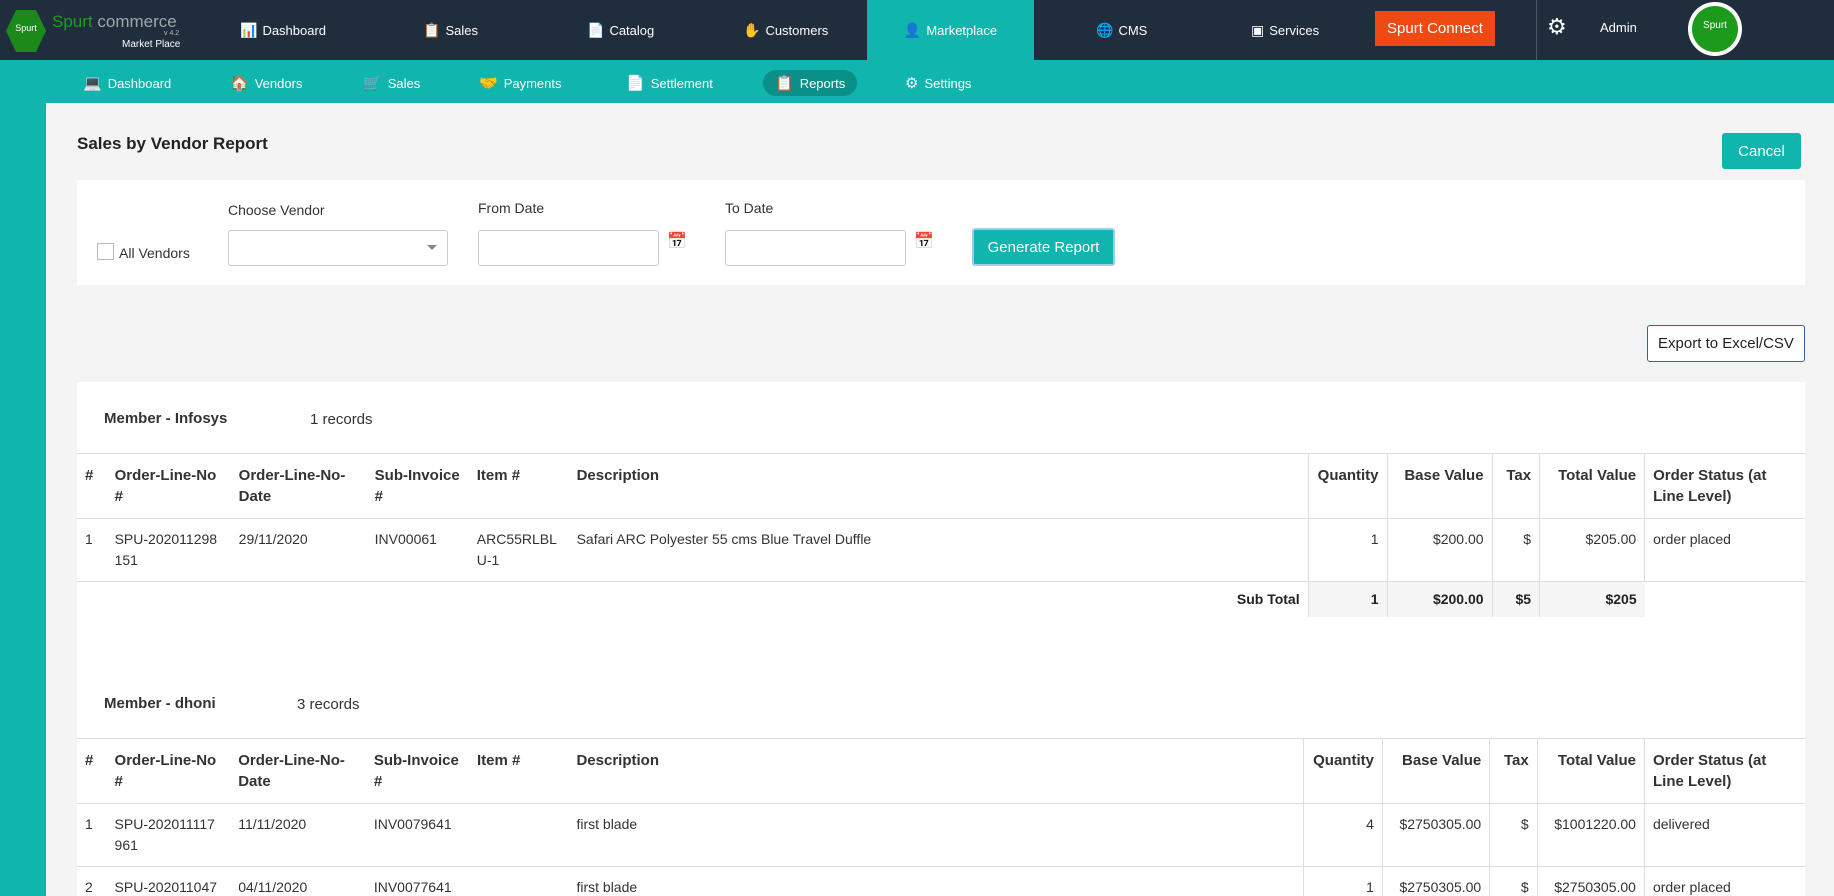 The image size is (1834, 896). What do you see at coordinates (23, 499) in the screenshot?
I see `left-sidebar-strip` at bounding box center [23, 499].